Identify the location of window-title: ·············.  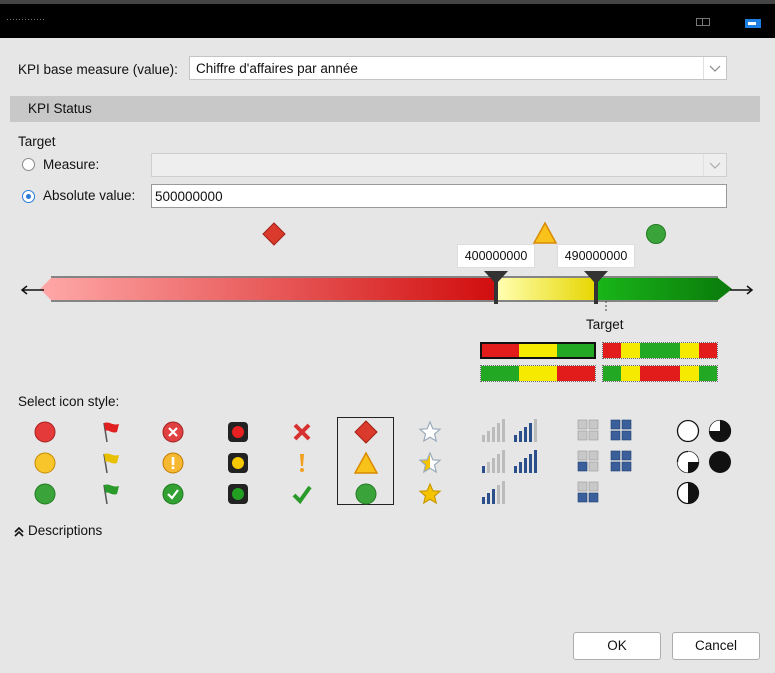
(25, 19).